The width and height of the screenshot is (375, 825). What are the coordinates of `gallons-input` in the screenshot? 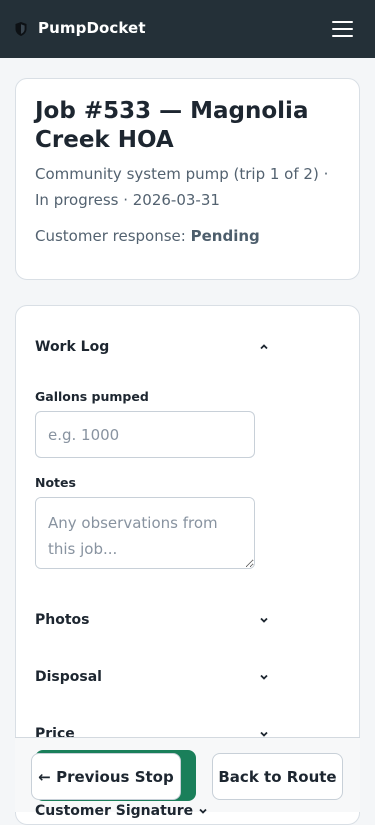 It's located at (145, 434).